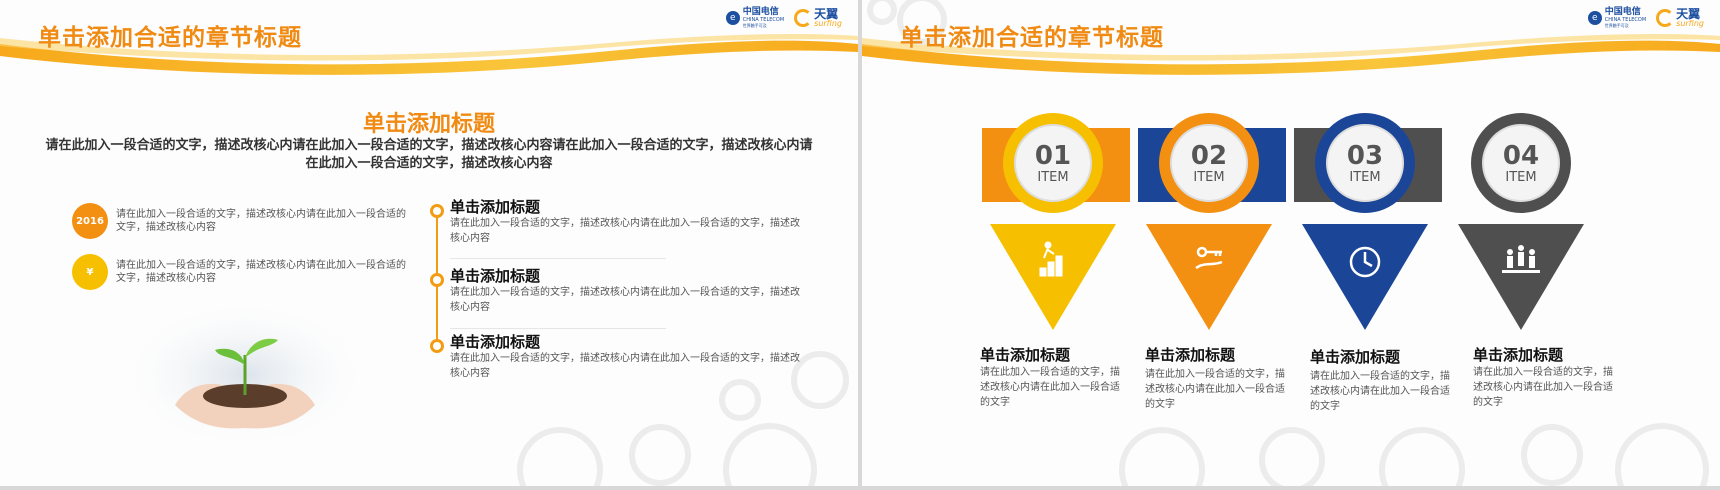 The width and height of the screenshot is (1720, 490). I want to click on step-number: 03, so click(1365, 155).